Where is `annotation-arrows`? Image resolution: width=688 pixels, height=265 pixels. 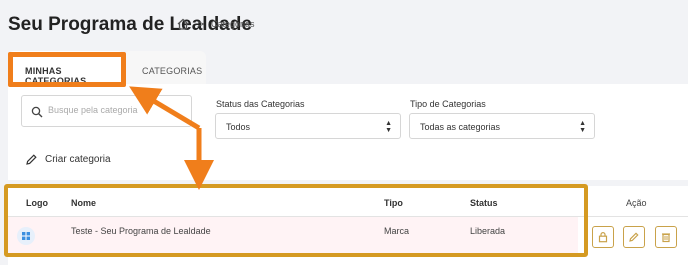 annotation-arrows is located at coordinates (171, 138).